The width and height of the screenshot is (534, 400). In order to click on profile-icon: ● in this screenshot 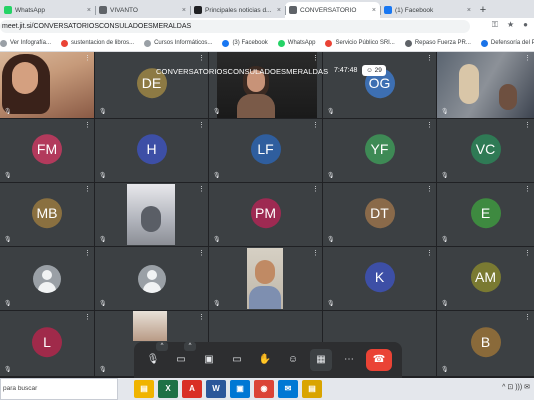, I will do `click(525, 25)`.